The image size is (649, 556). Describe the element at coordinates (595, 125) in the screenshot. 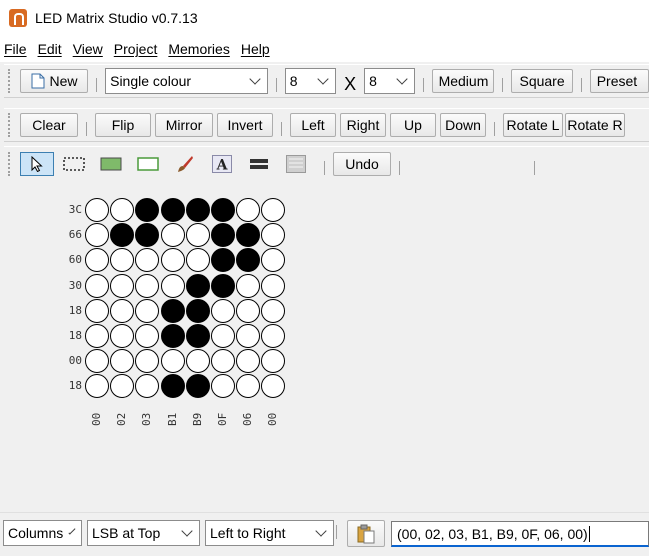

I see `rotate-right-button: Rotate R` at that location.